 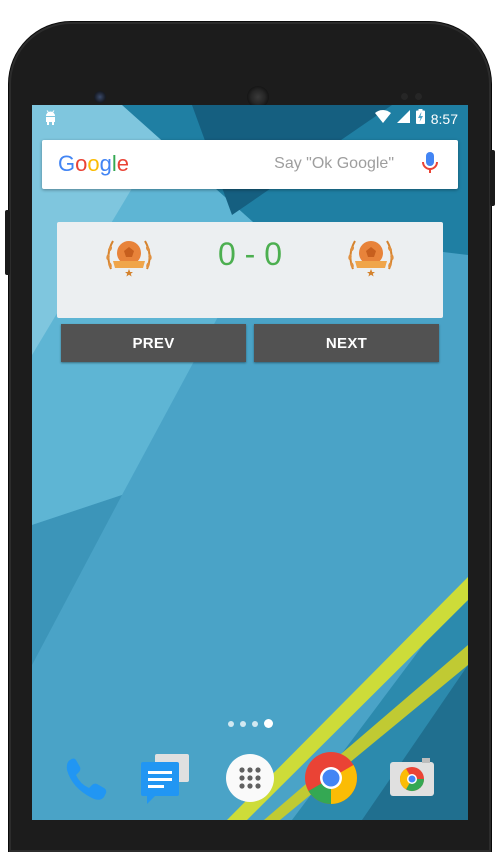 I want to click on status-bar: 8:57, so click(x=250, y=118).